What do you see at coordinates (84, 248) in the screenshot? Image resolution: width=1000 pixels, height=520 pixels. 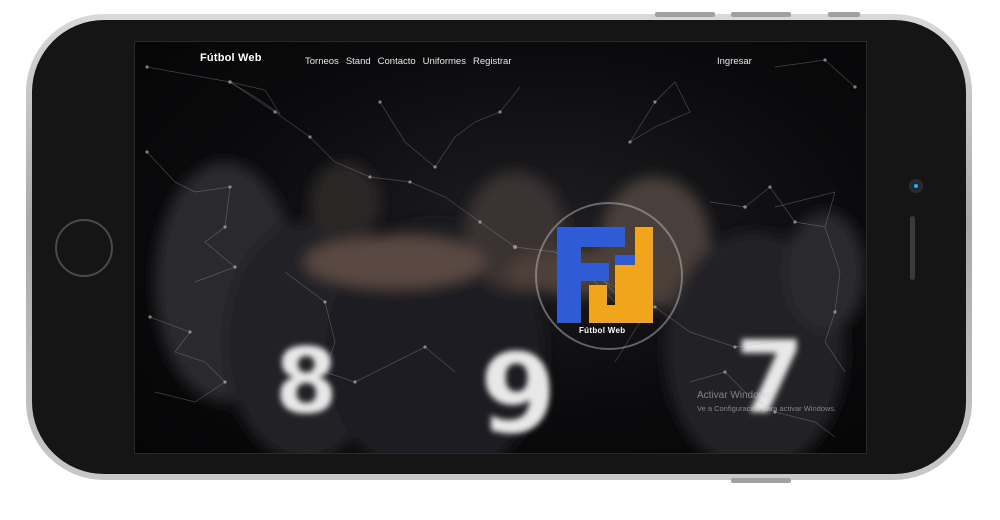 I see `home-button` at bounding box center [84, 248].